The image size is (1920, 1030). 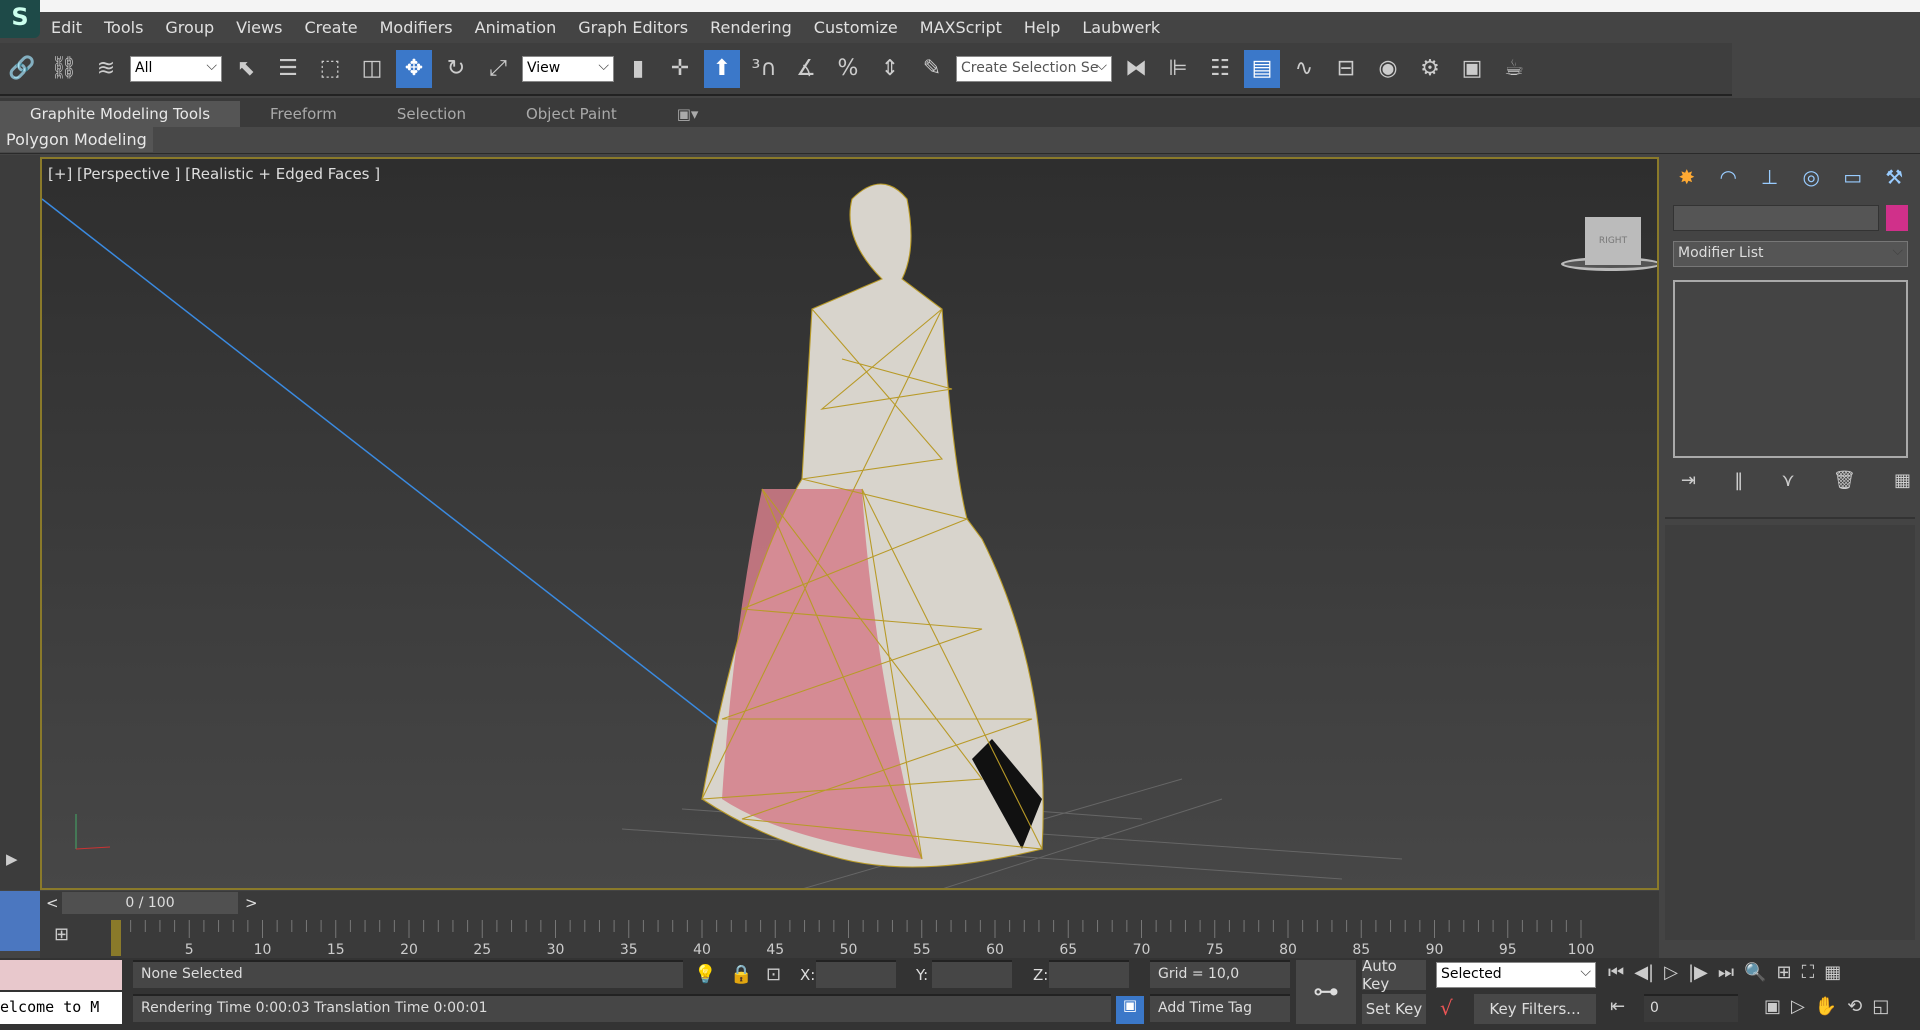 What do you see at coordinates (416, 27) in the screenshot?
I see `menu-modifiers: Modifiers` at bounding box center [416, 27].